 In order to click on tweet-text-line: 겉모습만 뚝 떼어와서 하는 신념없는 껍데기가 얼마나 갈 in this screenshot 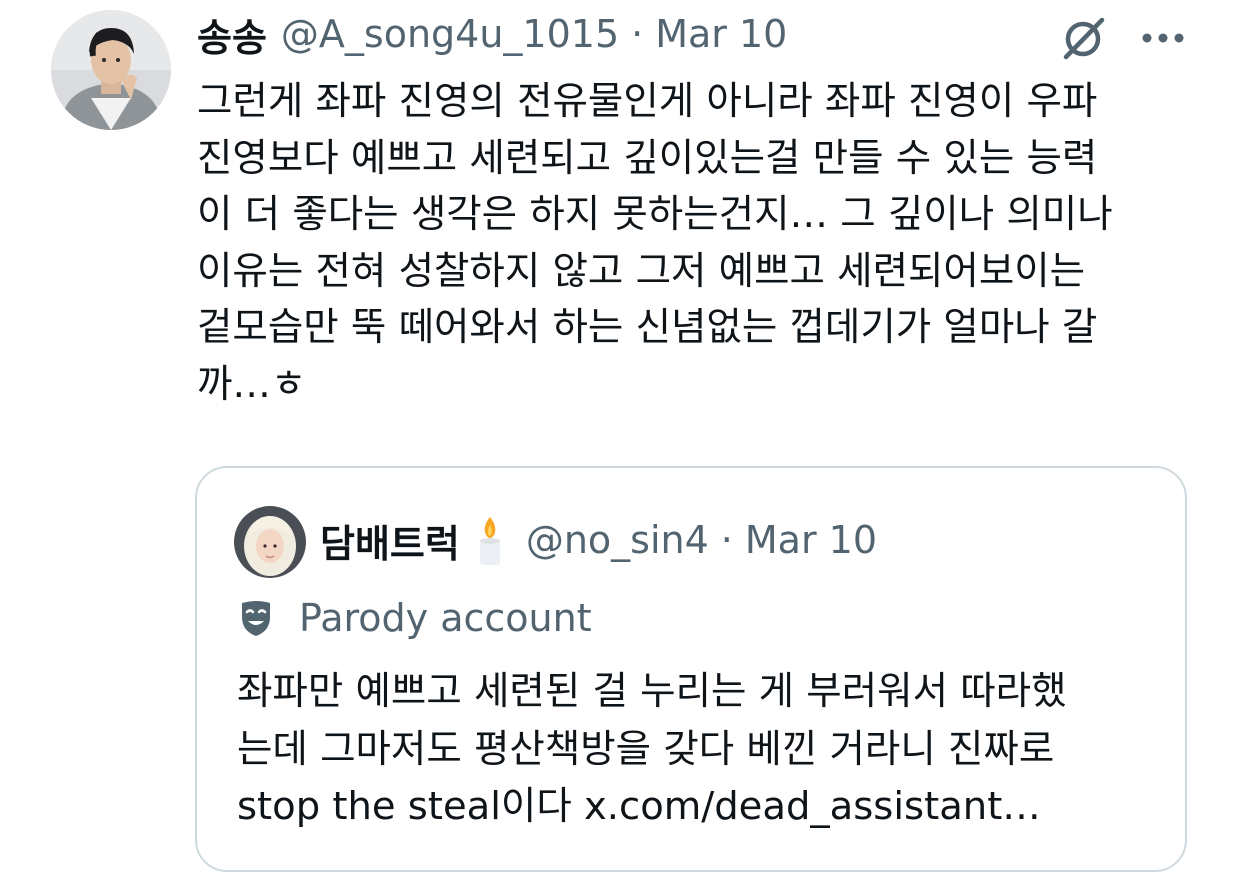, I will do `click(647, 327)`.